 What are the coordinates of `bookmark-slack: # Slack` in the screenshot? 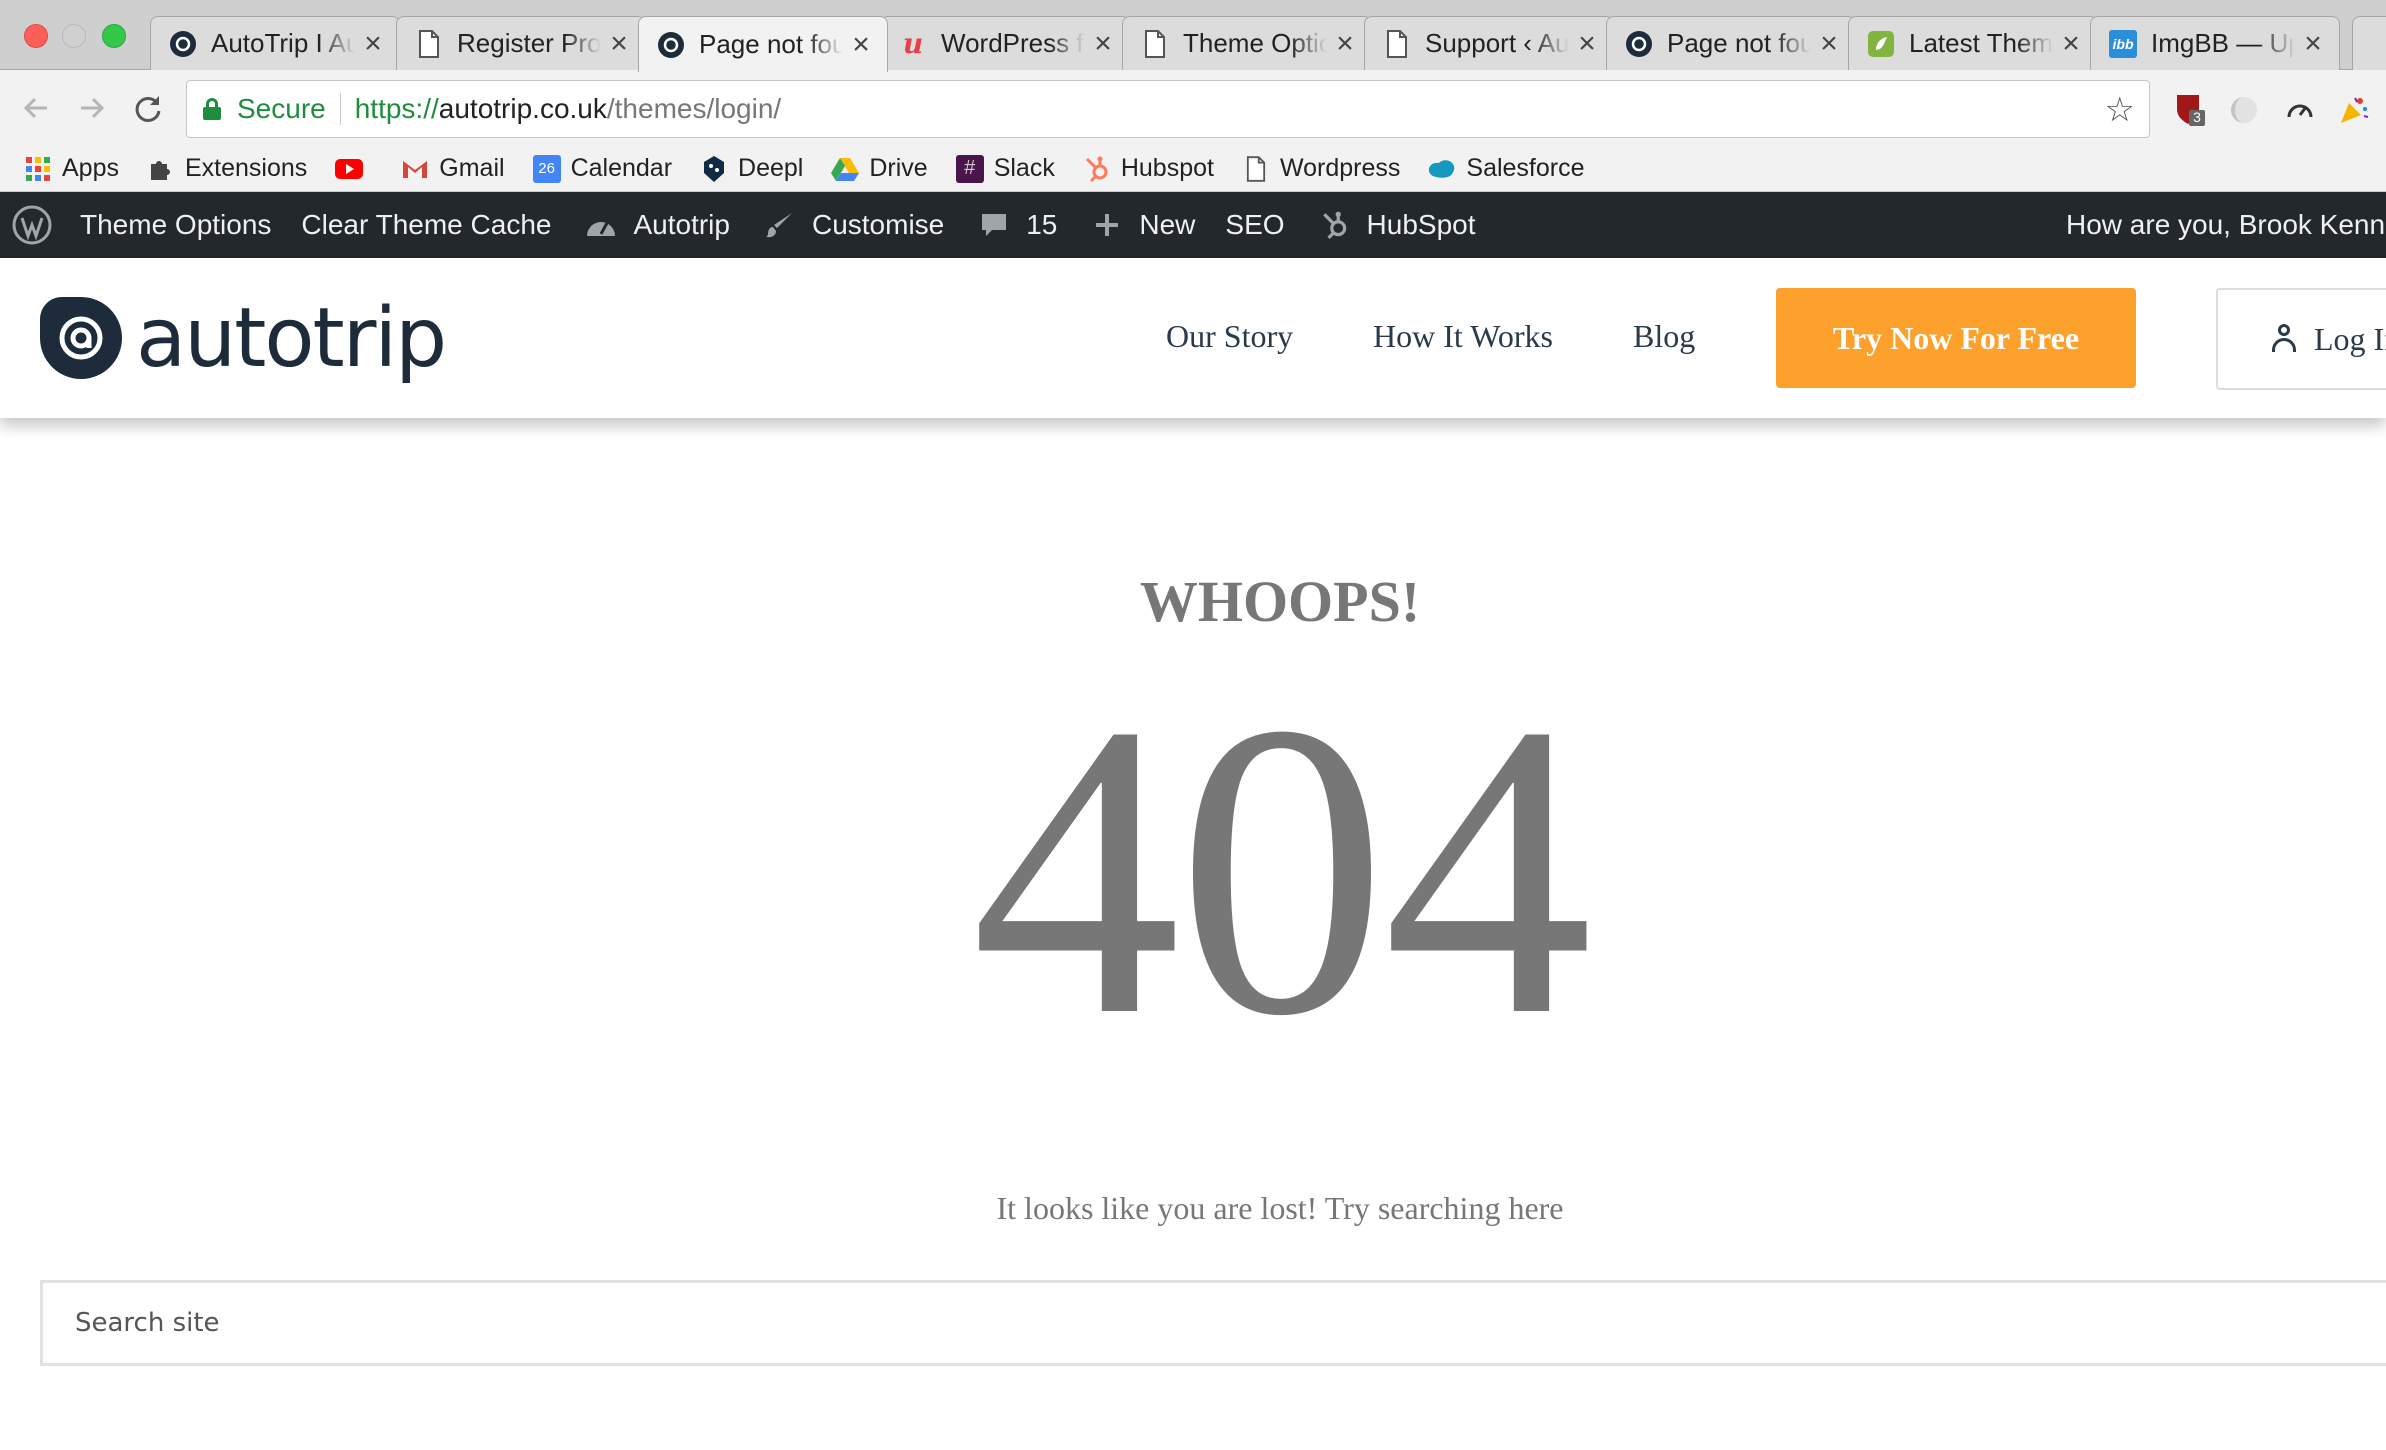 It's located at (1005, 168).